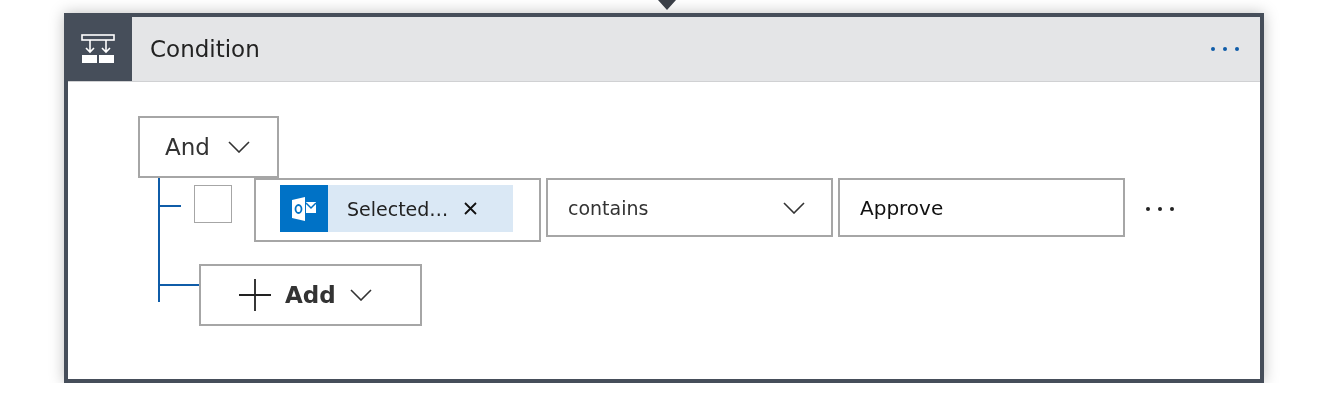 This screenshot has width=1321, height=401. What do you see at coordinates (98, 49) in the screenshot?
I see `condition-icon` at bounding box center [98, 49].